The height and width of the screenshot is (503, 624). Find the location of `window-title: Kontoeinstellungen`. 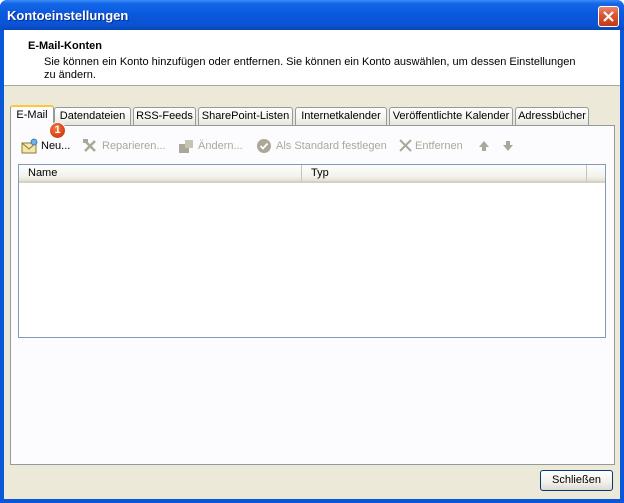

window-title: Kontoeinstellungen is located at coordinates (68, 15).